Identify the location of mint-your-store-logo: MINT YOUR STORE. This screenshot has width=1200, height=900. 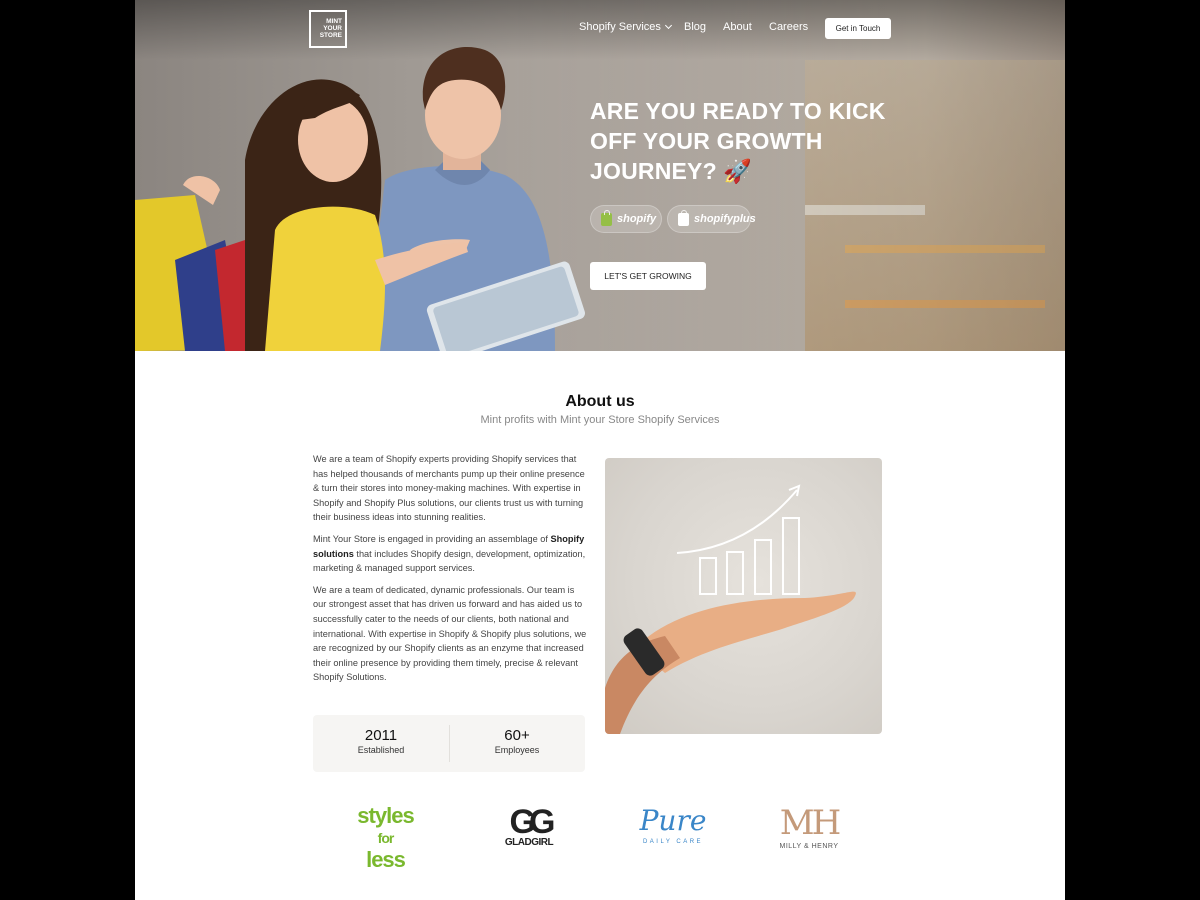
(328, 29).